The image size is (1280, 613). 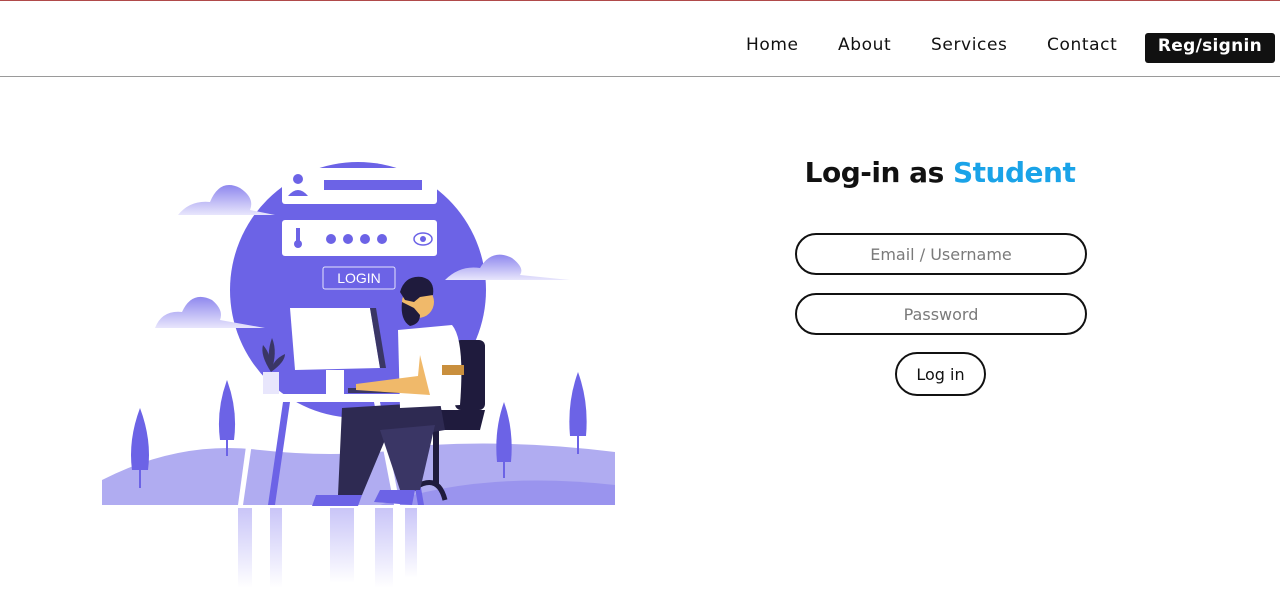 I want to click on navbar: Home About Services Contact Reg/signin, so click(x=640, y=39).